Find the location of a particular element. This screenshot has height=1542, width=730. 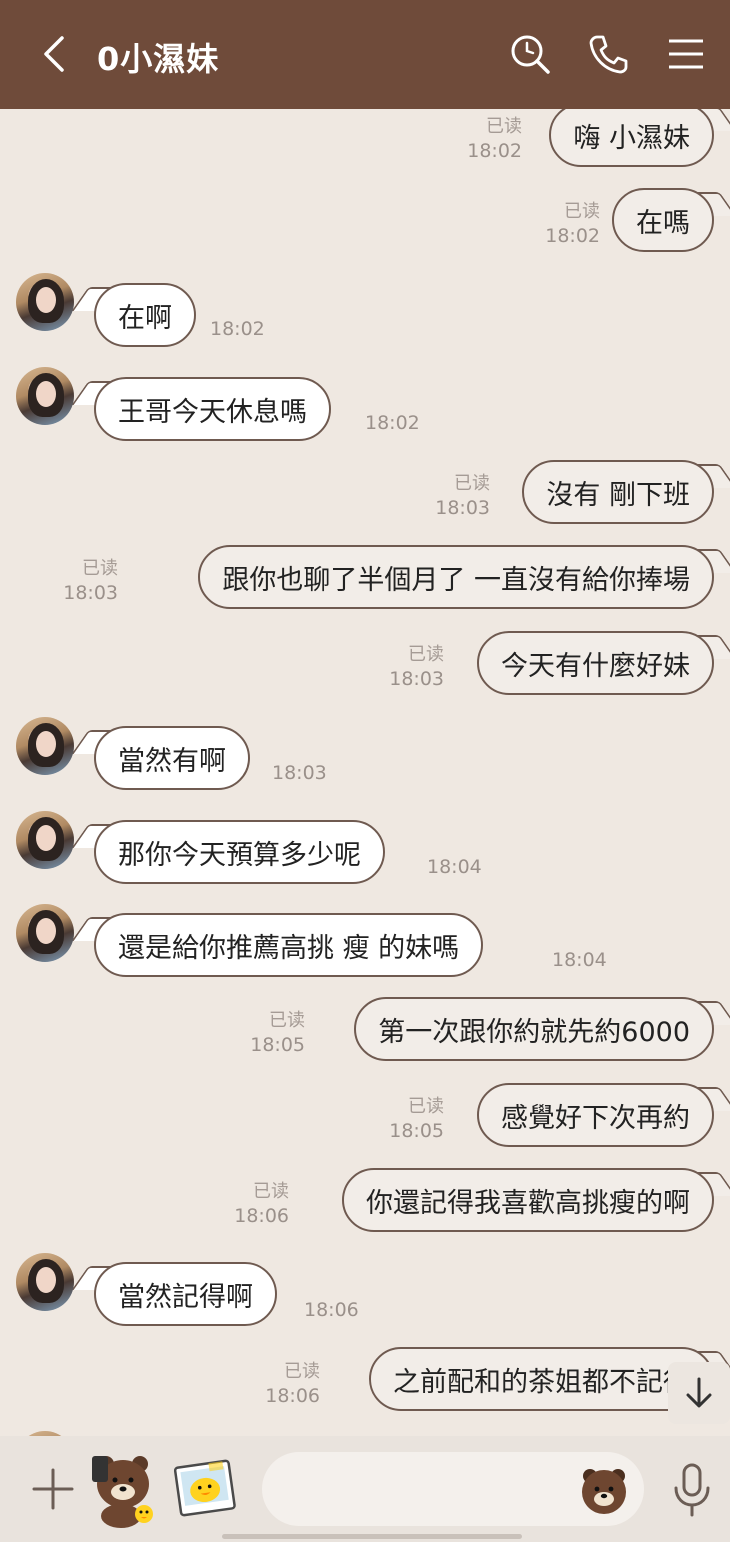

menu-icon is located at coordinates (686, 54).